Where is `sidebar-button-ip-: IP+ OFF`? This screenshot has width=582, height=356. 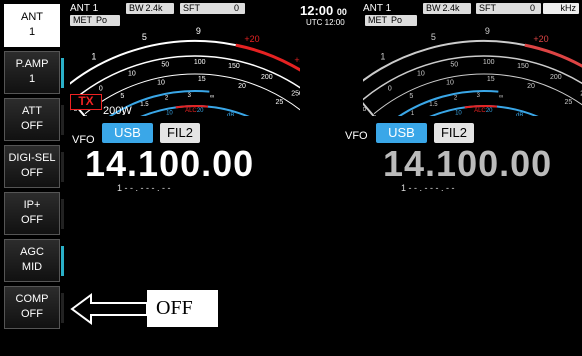
sidebar-button-ip-: IP+ OFF is located at coordinates (34, 213).